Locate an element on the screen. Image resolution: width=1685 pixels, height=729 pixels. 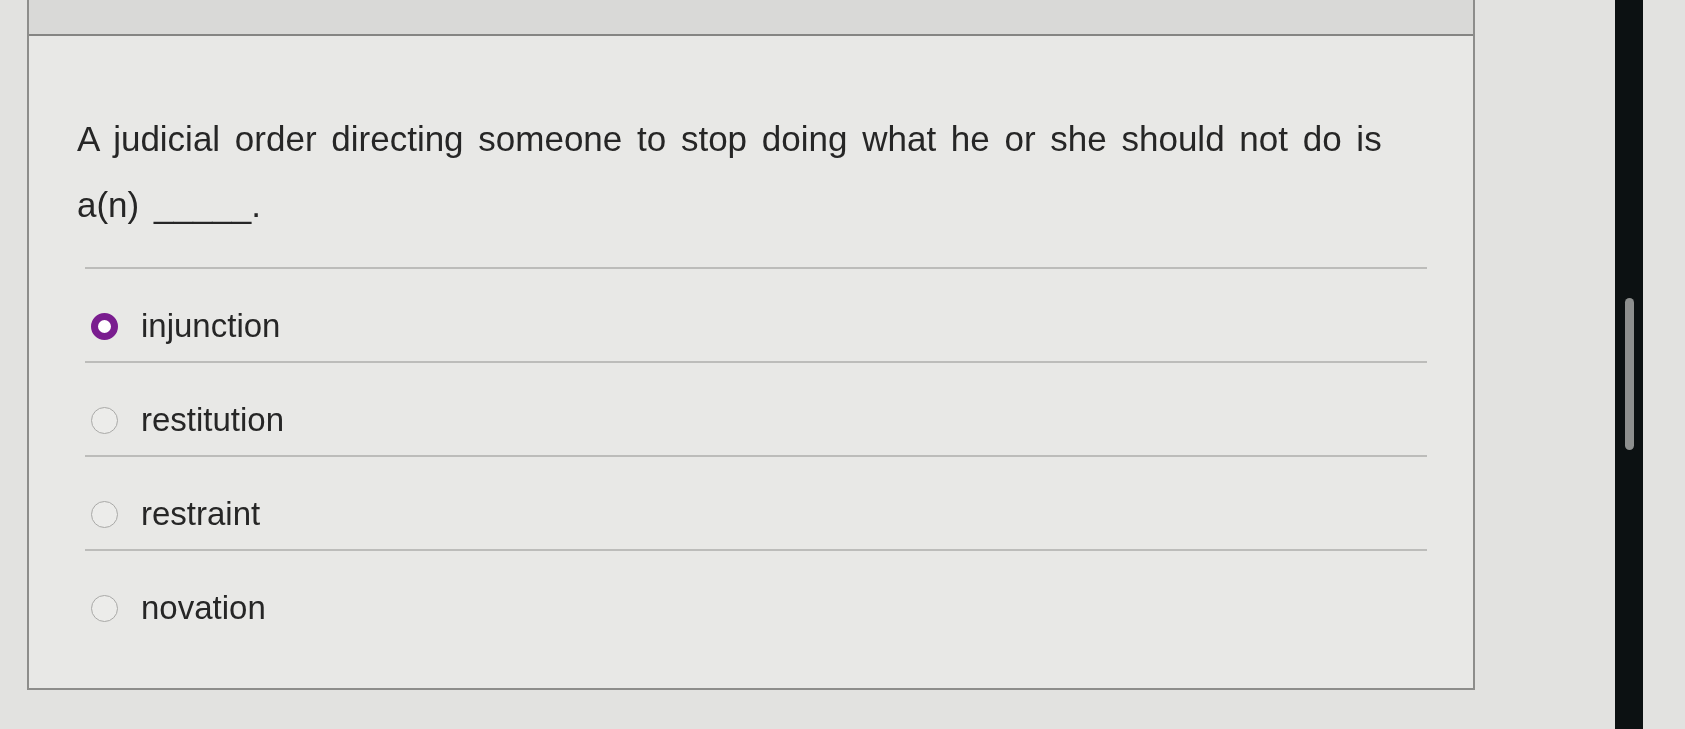
option-label: restraint is located at coordinates (201, 514).